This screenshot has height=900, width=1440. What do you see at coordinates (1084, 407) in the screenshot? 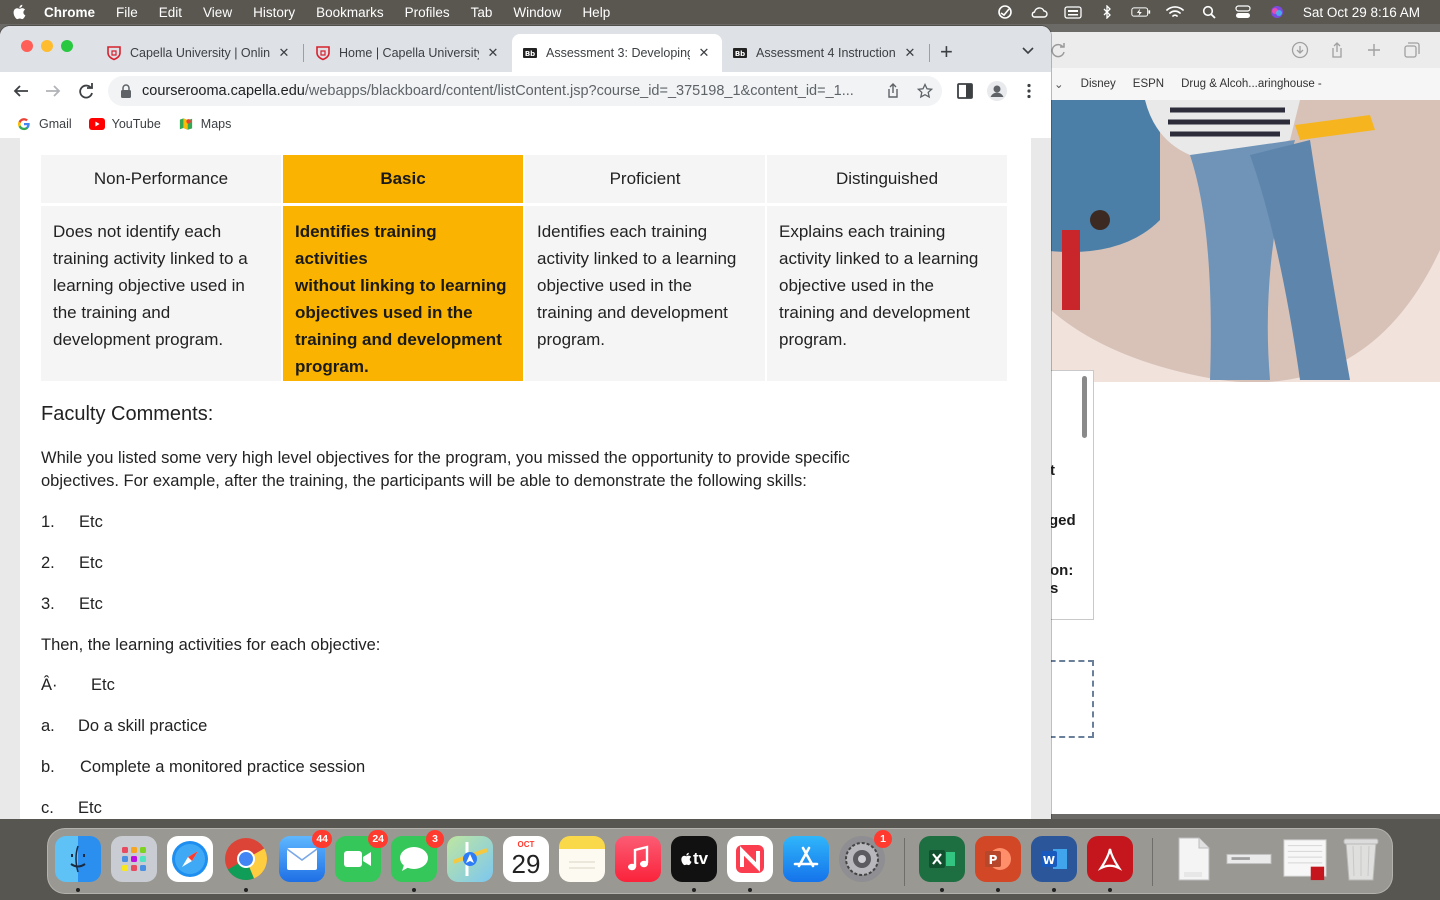
I see `background-scrollbar` at bounding box center [1084, 407].